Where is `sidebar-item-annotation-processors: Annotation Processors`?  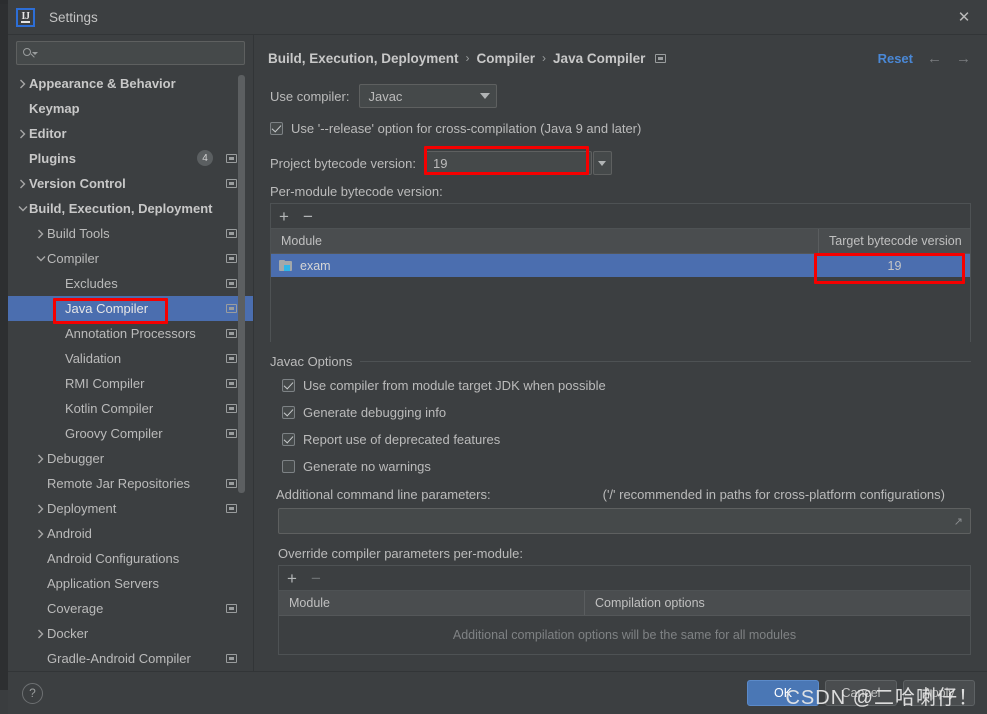
sidebar-item-annotation-processors: Annotation Processors is located at coordinates (130, 333).